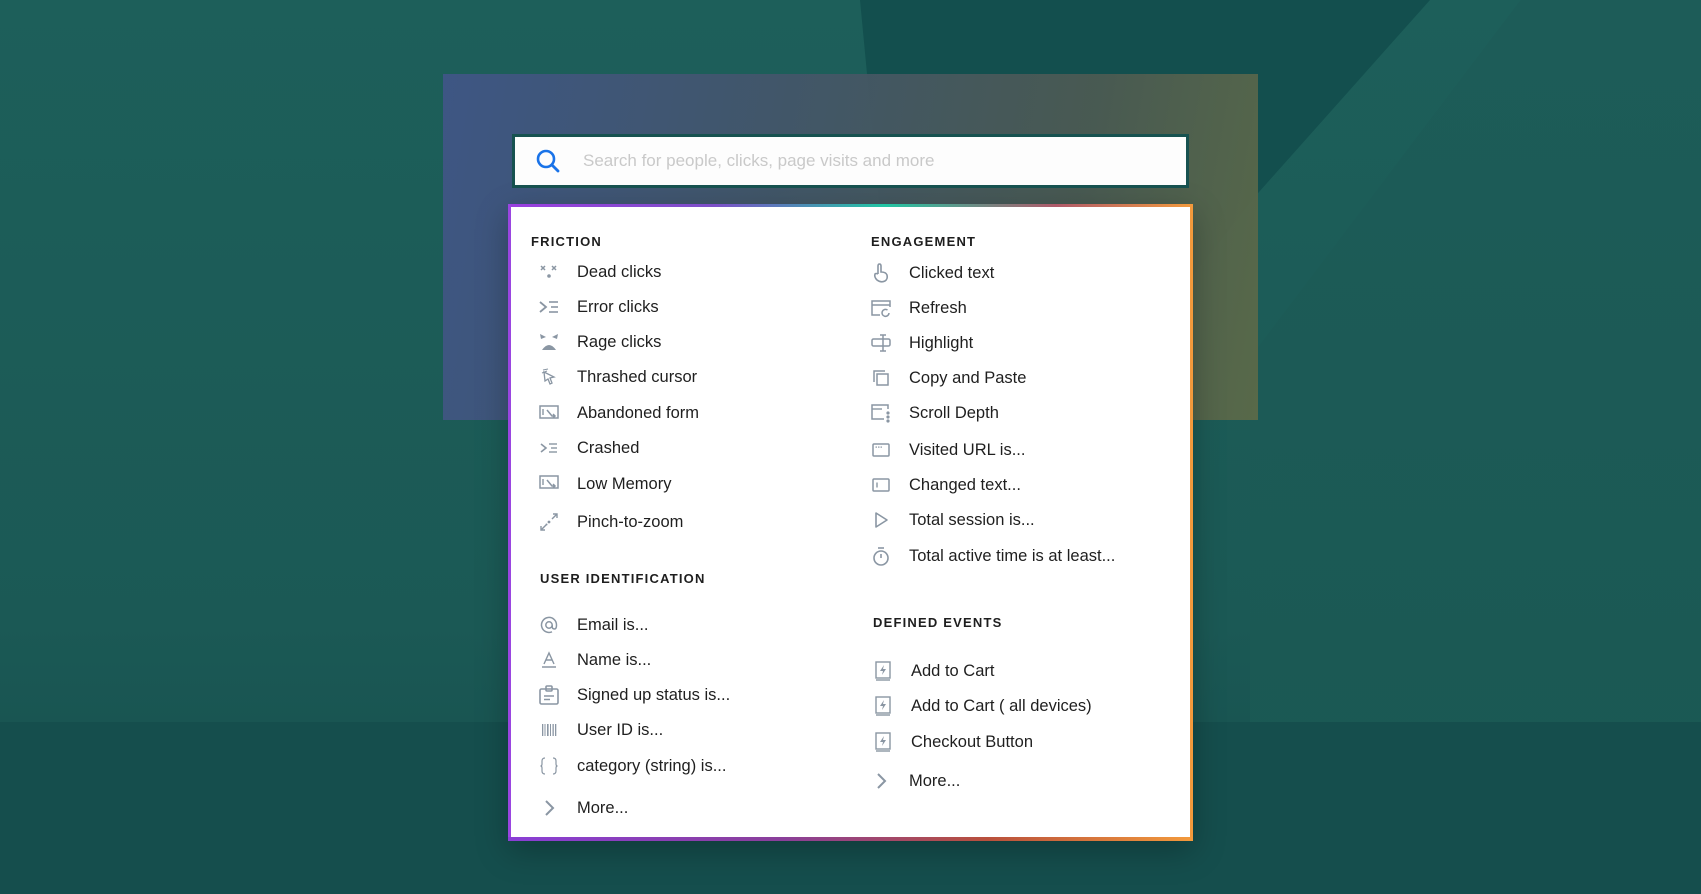 This screenshot has height=894, width=1701. What do you see at coordinates (941, 342) in the screenshot?
I see `menu-item-label: Highlight` at bounding box center [941, 342].